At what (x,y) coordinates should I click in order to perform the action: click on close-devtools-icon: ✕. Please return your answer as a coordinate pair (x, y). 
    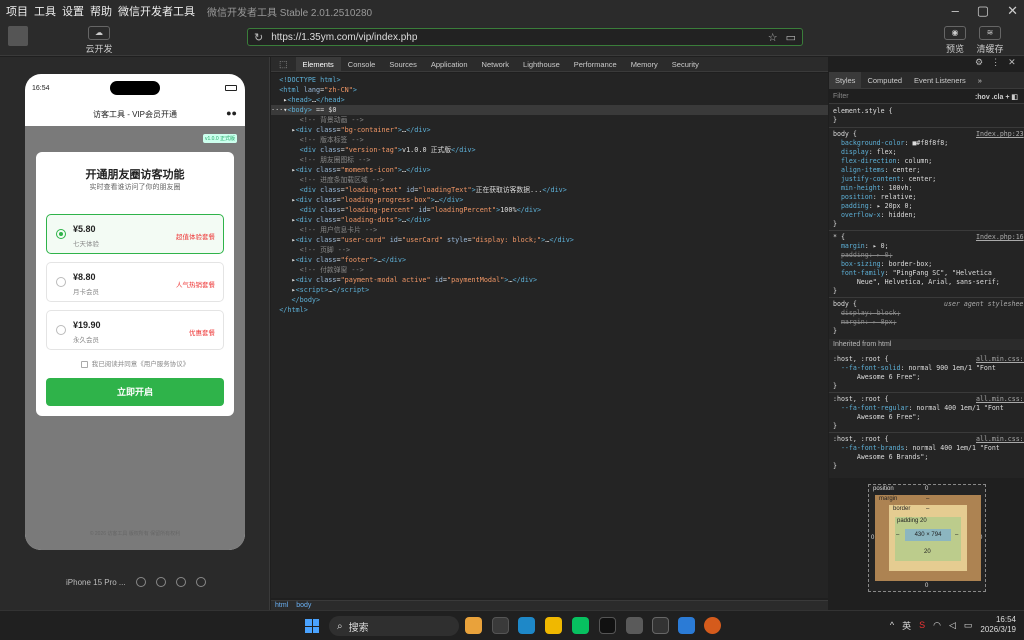
    Looking at the image, I should click on (1012, 62).